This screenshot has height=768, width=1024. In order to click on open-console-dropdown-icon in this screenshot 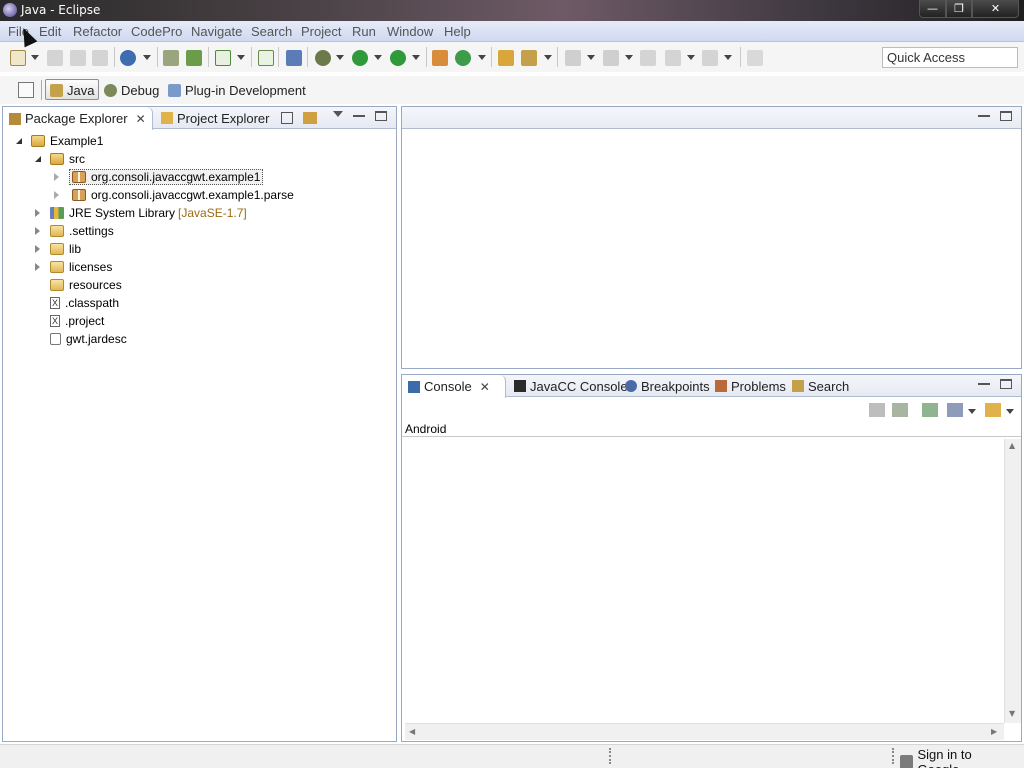, I will do `click(1010, 411)`.